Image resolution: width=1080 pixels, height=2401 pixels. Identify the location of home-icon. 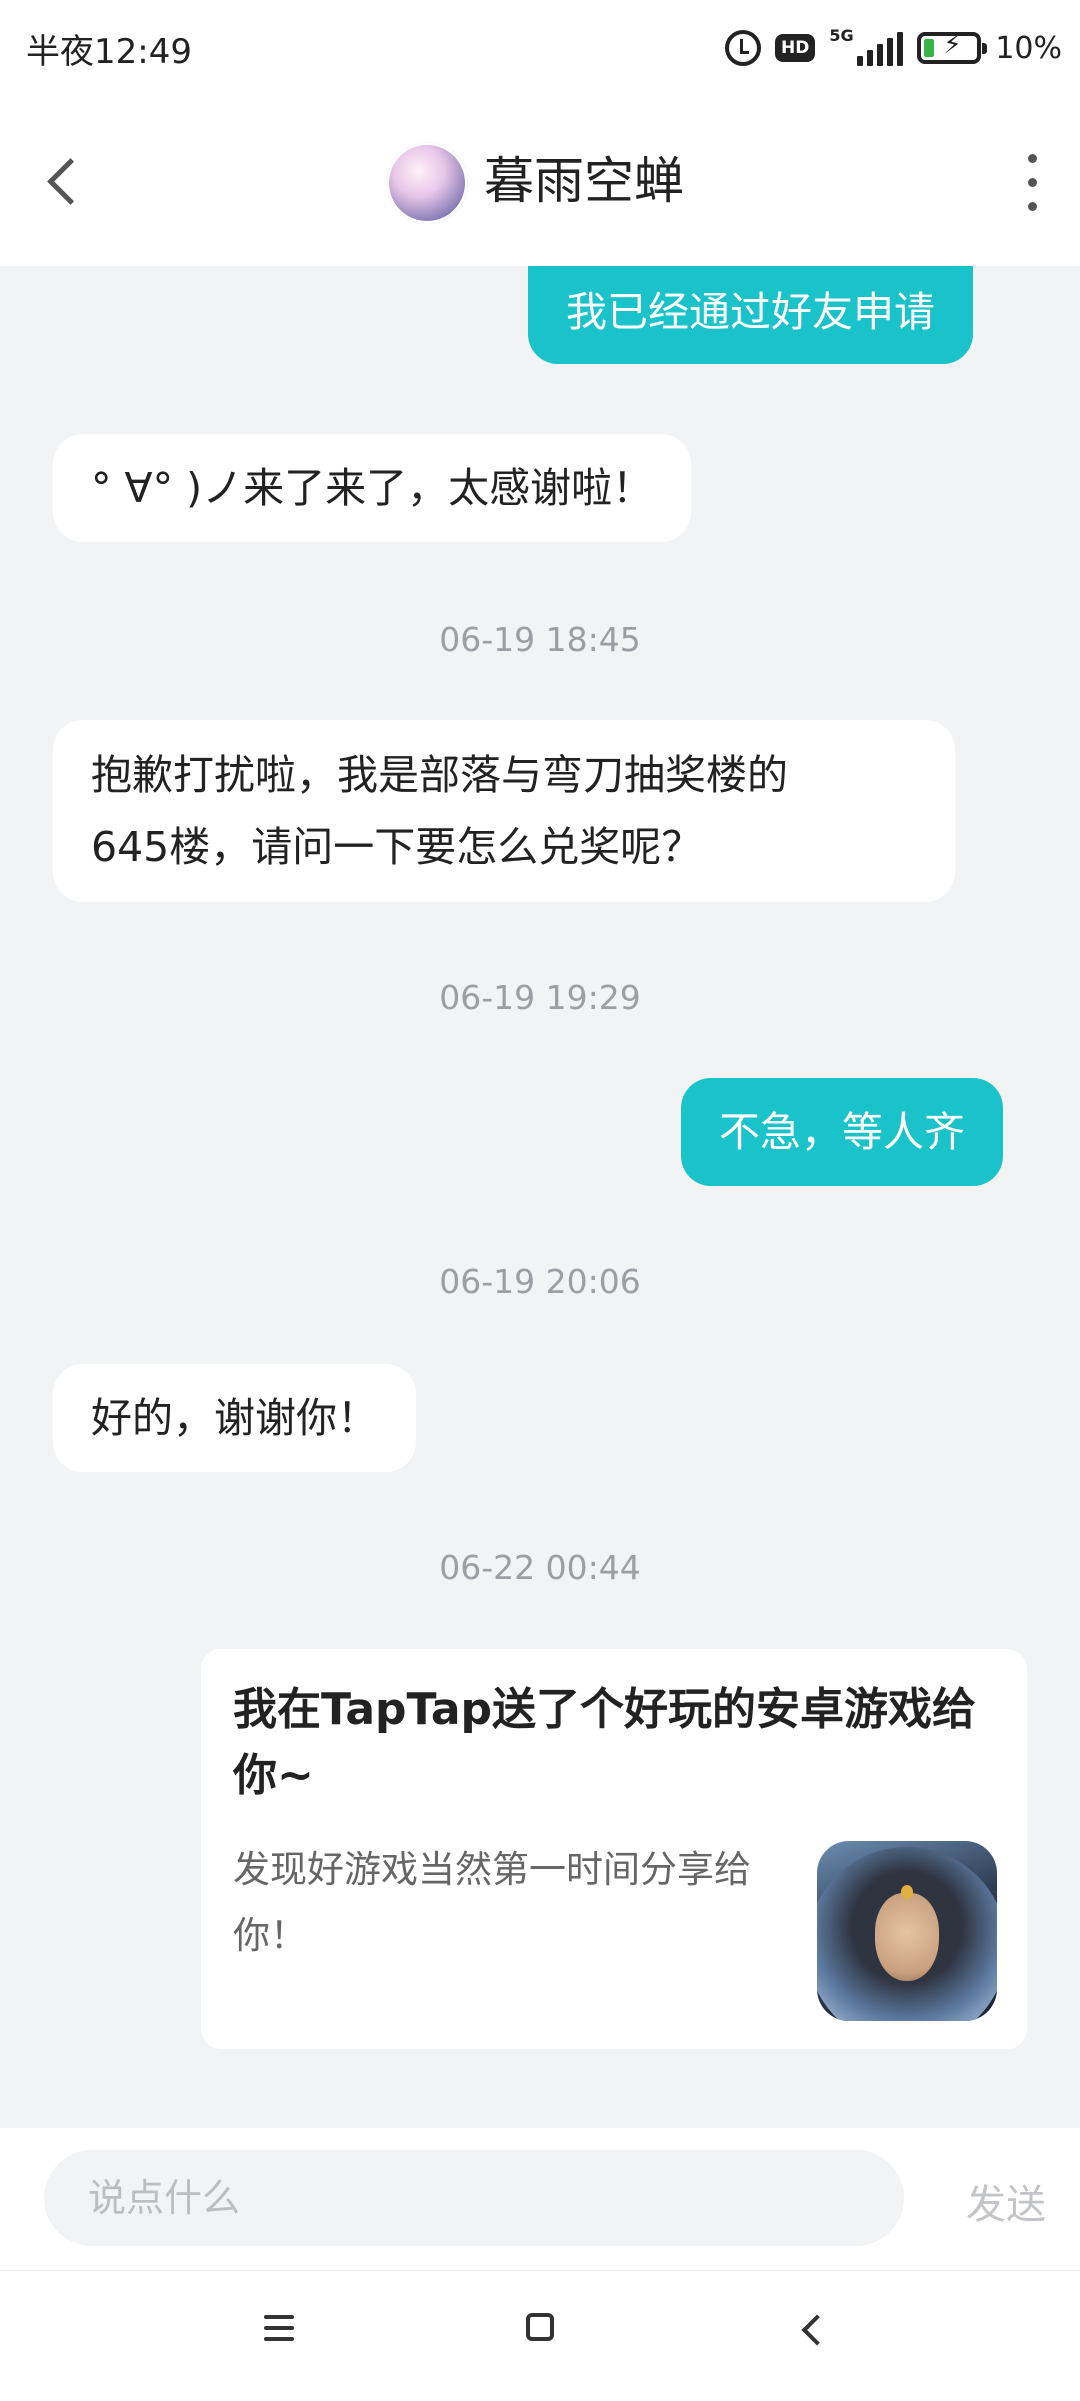
(540, 2327).